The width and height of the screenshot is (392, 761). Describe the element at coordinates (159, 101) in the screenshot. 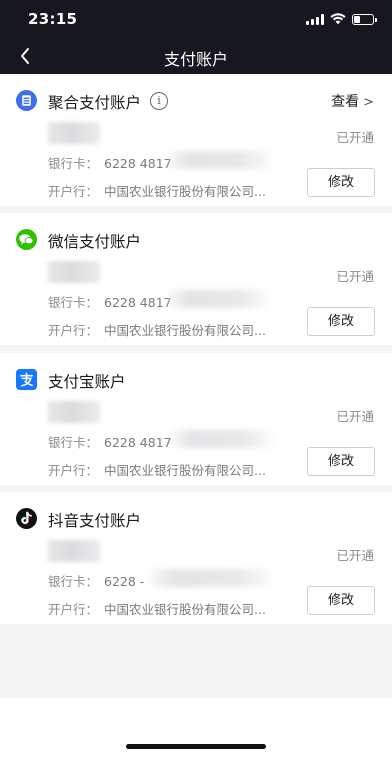

I see `info-icon: i` at that location.